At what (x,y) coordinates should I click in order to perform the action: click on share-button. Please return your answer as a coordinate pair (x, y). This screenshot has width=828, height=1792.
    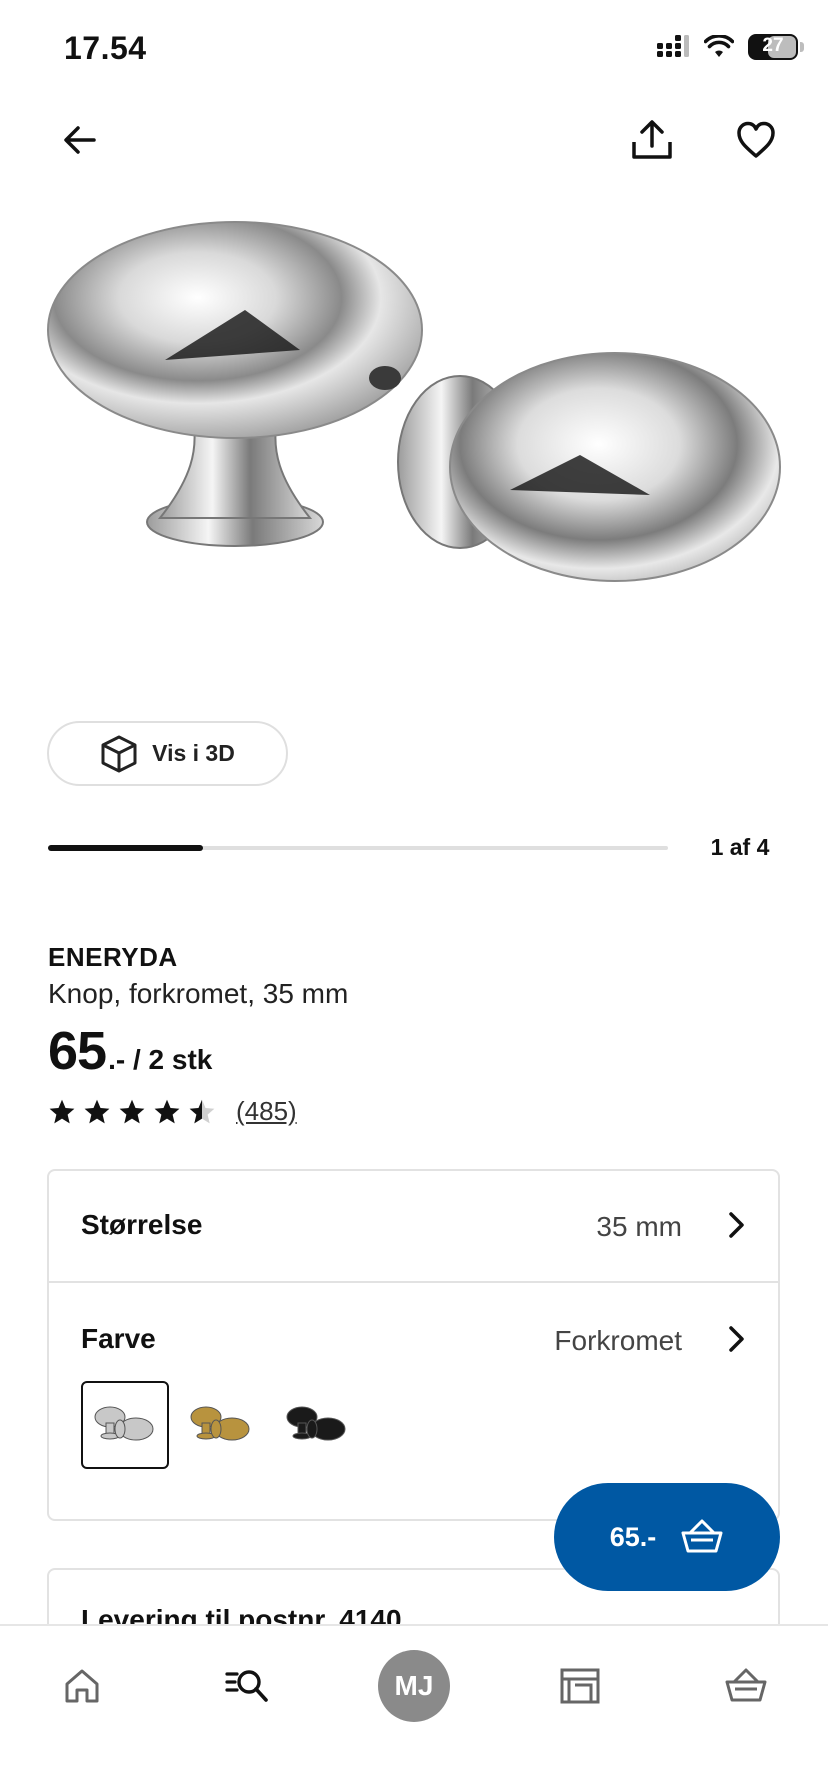
    Looking at the image, I should click on (652, 140).